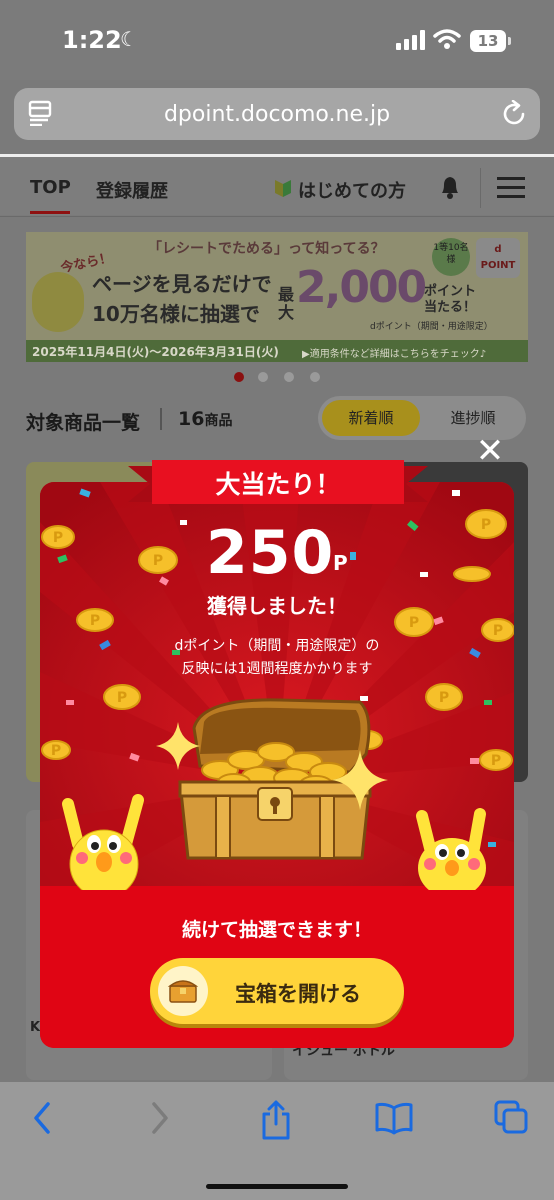 Image resolution: width=554 pixels, height=1200 pixels. I want to click on share-icon, so click(276, 1120).